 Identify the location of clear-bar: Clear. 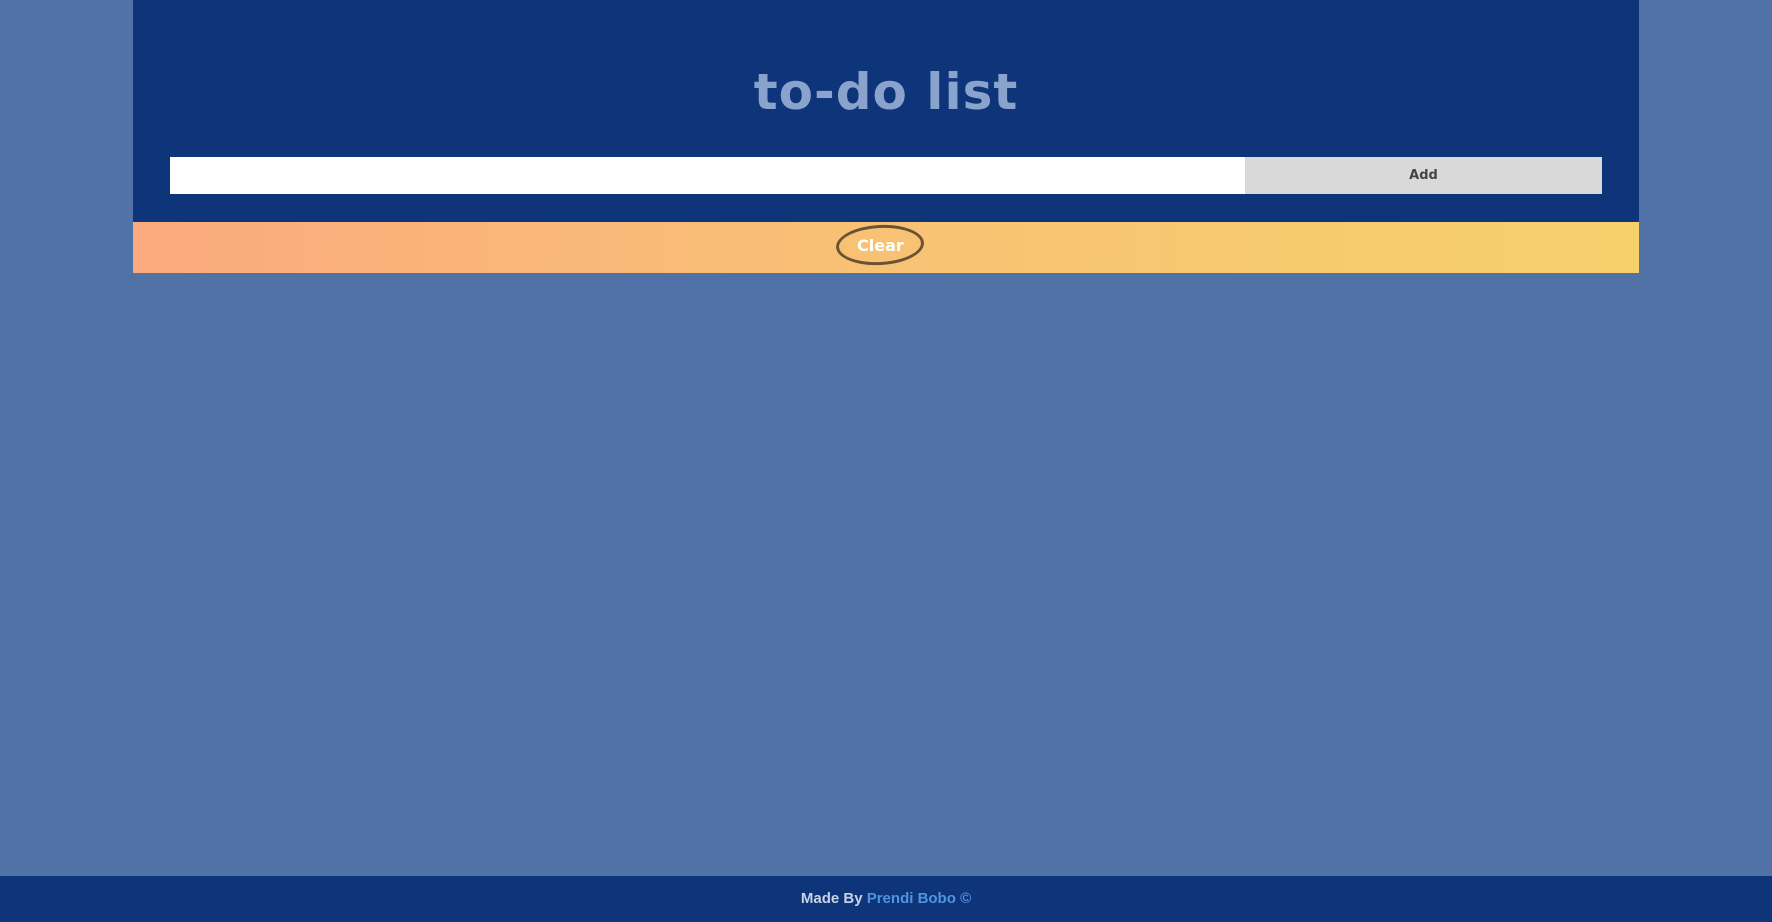
(886, 247).